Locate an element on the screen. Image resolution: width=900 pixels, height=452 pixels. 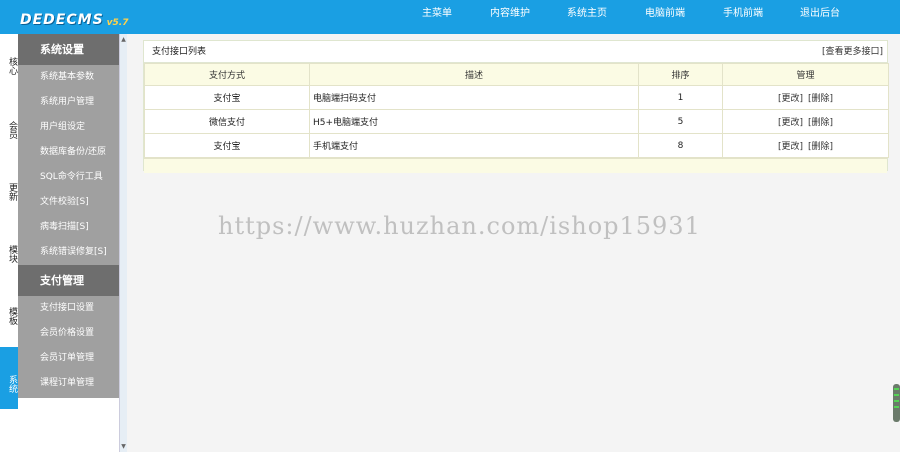
tab-core: 核心 is located at coordinates (9, 66).